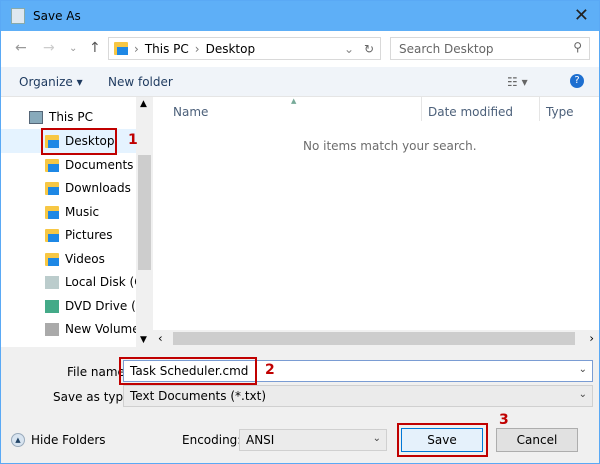 This screenshot has width=600, height=464. I want to click on tree-item-dvd-drive: DVD Drive (D:, so click(97, 306).